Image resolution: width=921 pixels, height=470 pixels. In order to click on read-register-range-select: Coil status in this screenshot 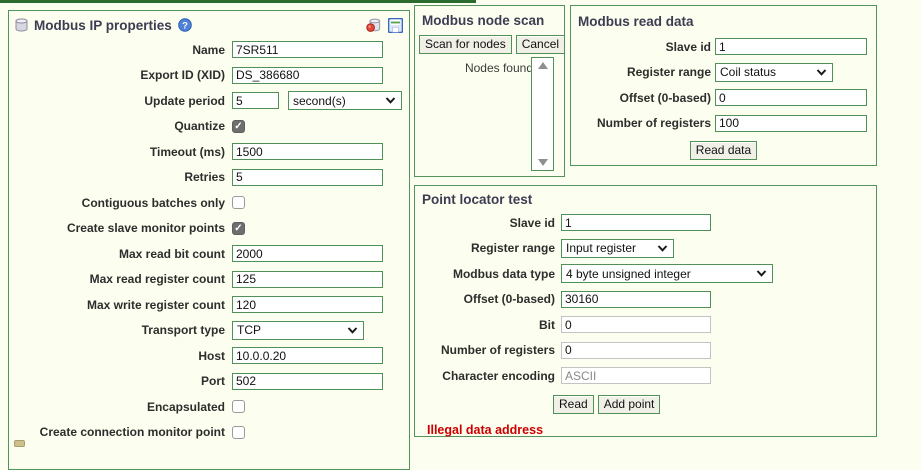, I will do `click(774, 72)`.